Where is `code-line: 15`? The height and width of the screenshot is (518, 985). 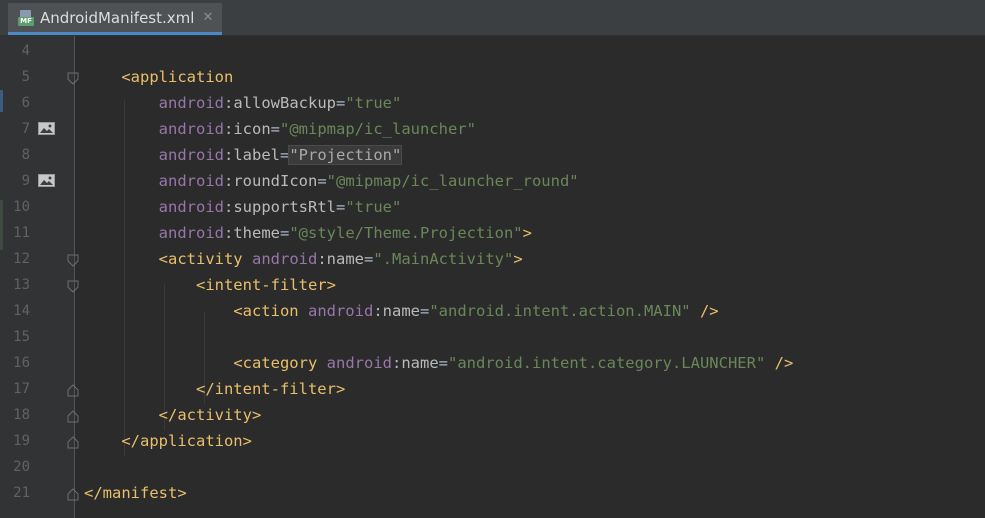 code-line: 15 is located at coordinates (492, 337).